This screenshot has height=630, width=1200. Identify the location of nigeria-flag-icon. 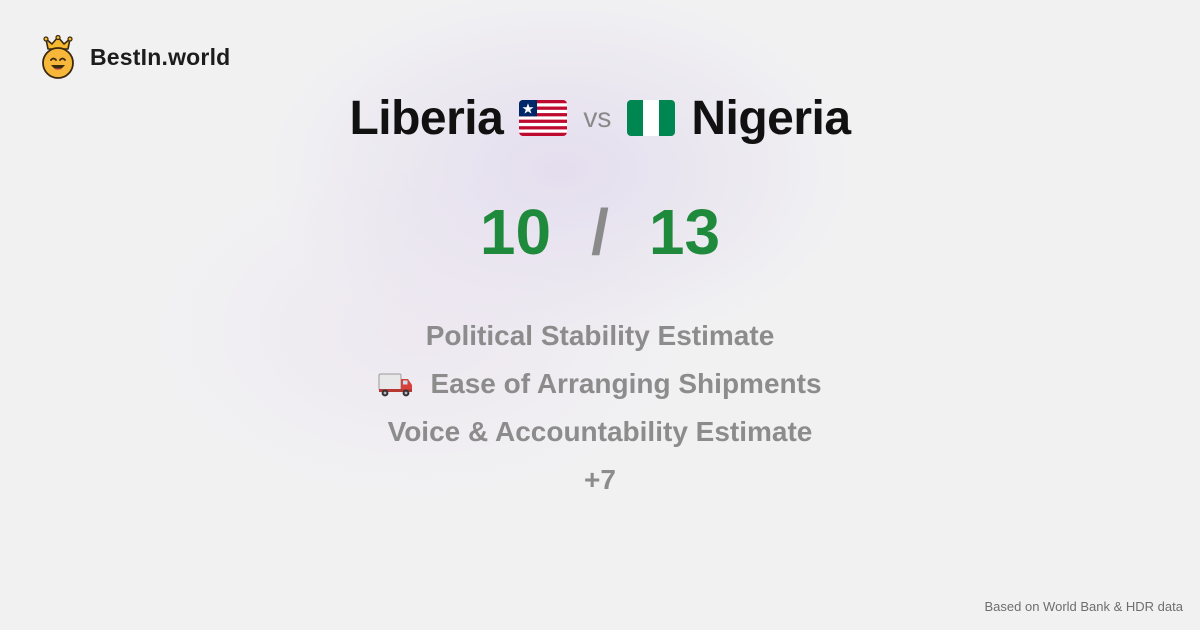
(651, 118).